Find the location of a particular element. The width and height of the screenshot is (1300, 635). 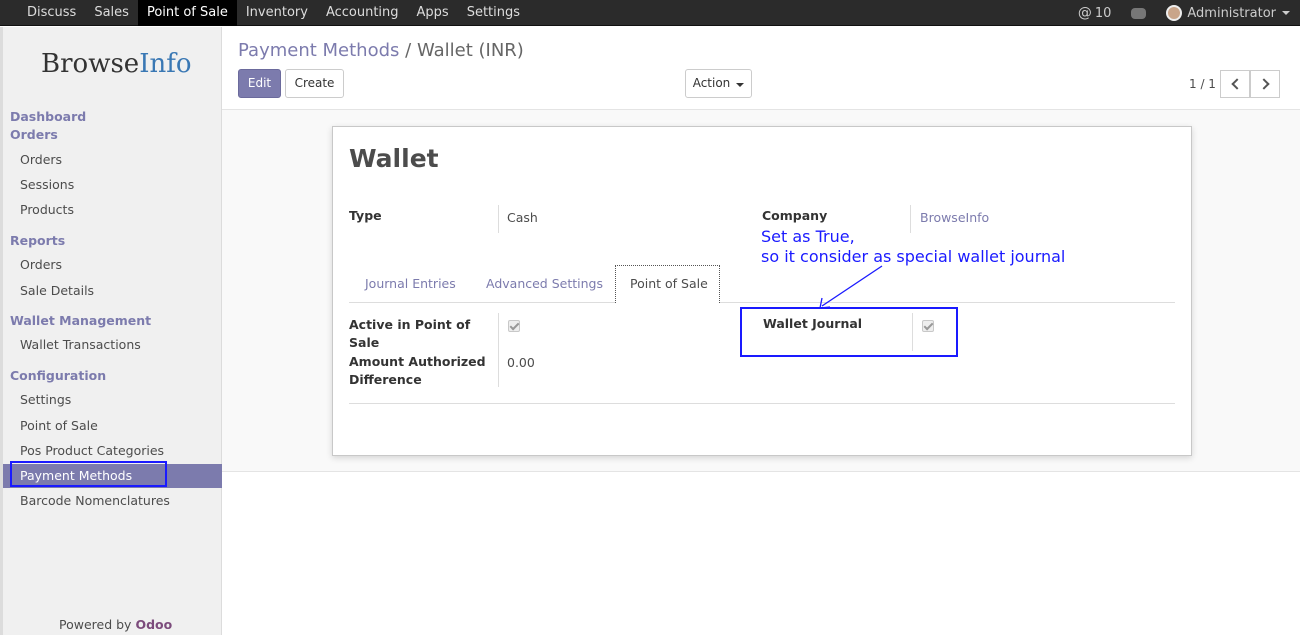

tabs-underline is located at coordinates (762, 302).